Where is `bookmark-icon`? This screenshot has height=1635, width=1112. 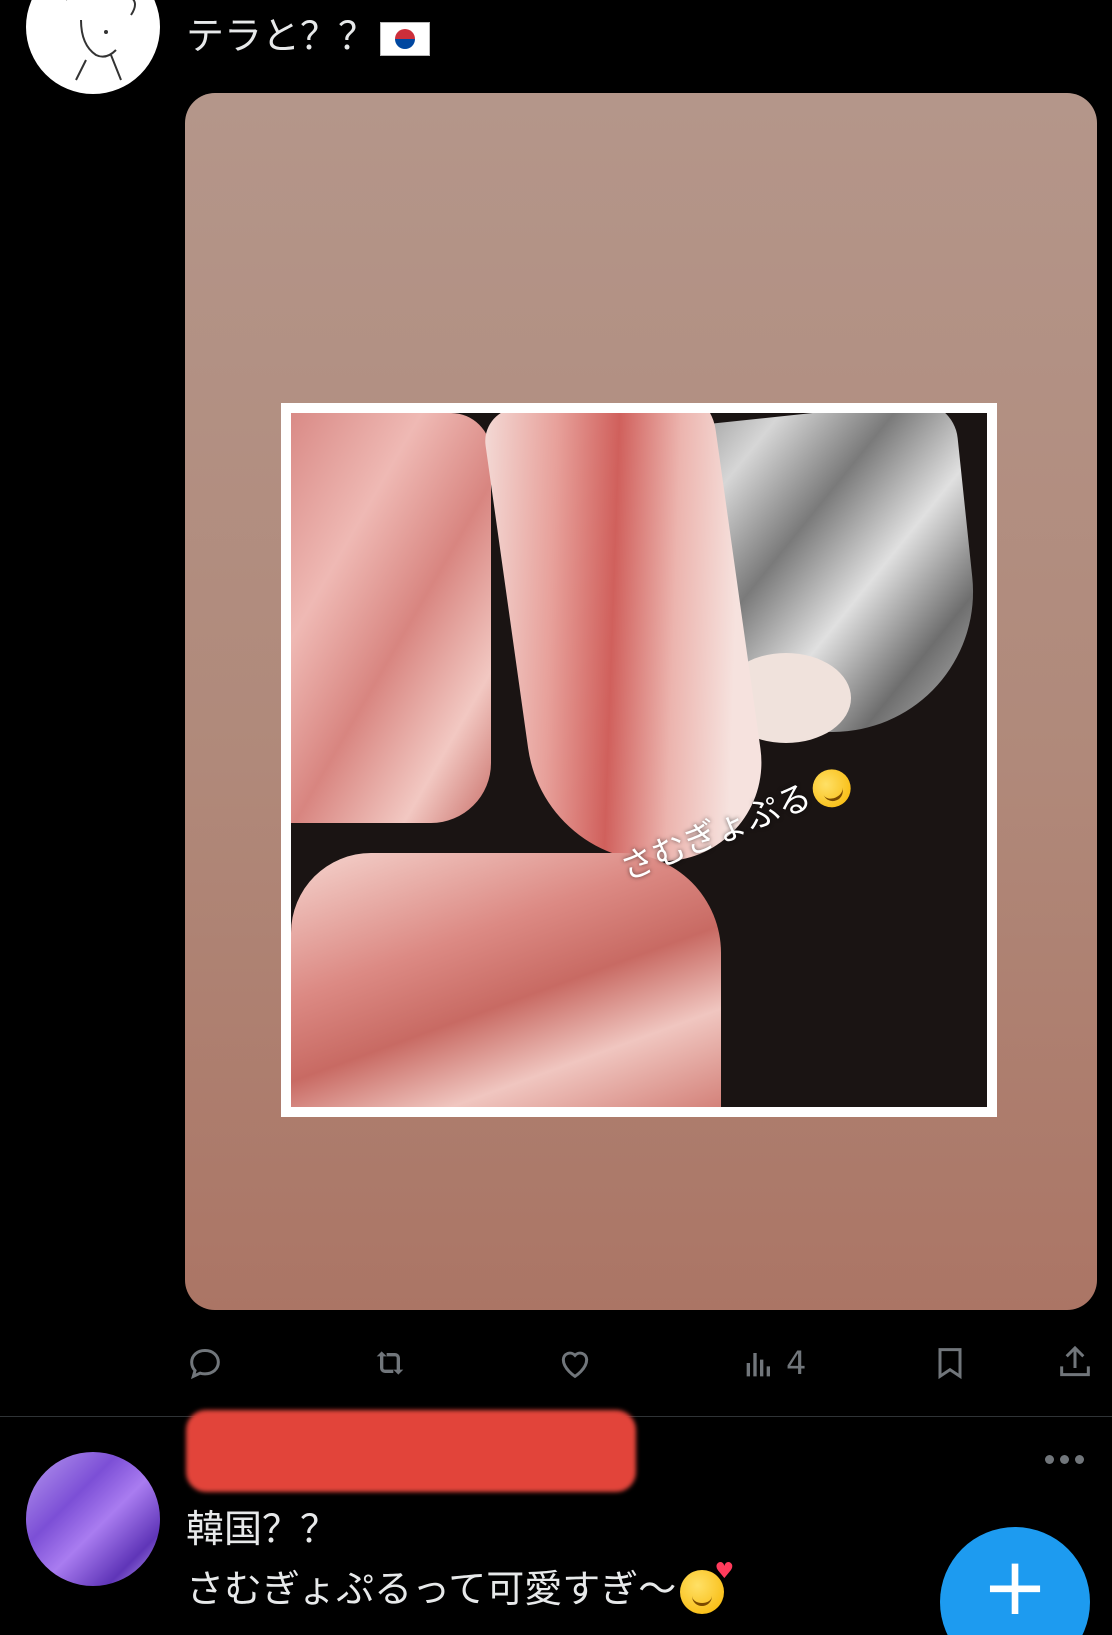 bookmark-icon is located at coordinates (950, 1364).